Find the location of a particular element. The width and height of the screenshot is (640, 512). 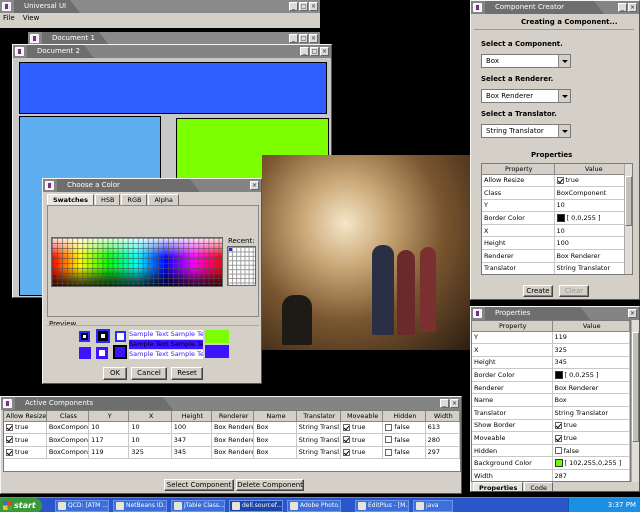

creator-properties-scrollbar is located at coordinates (628, 219).